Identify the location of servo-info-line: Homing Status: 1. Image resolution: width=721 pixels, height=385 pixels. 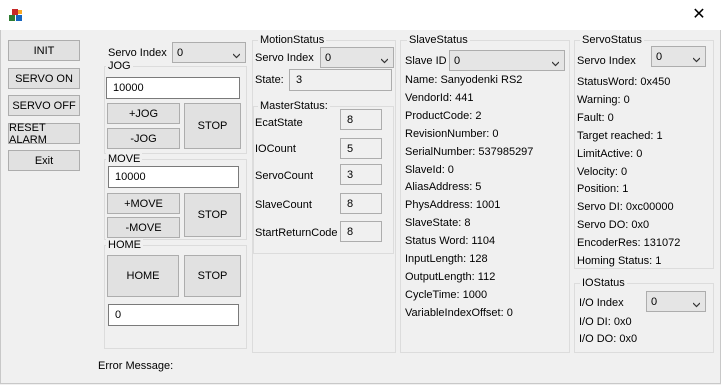
(619, 261).